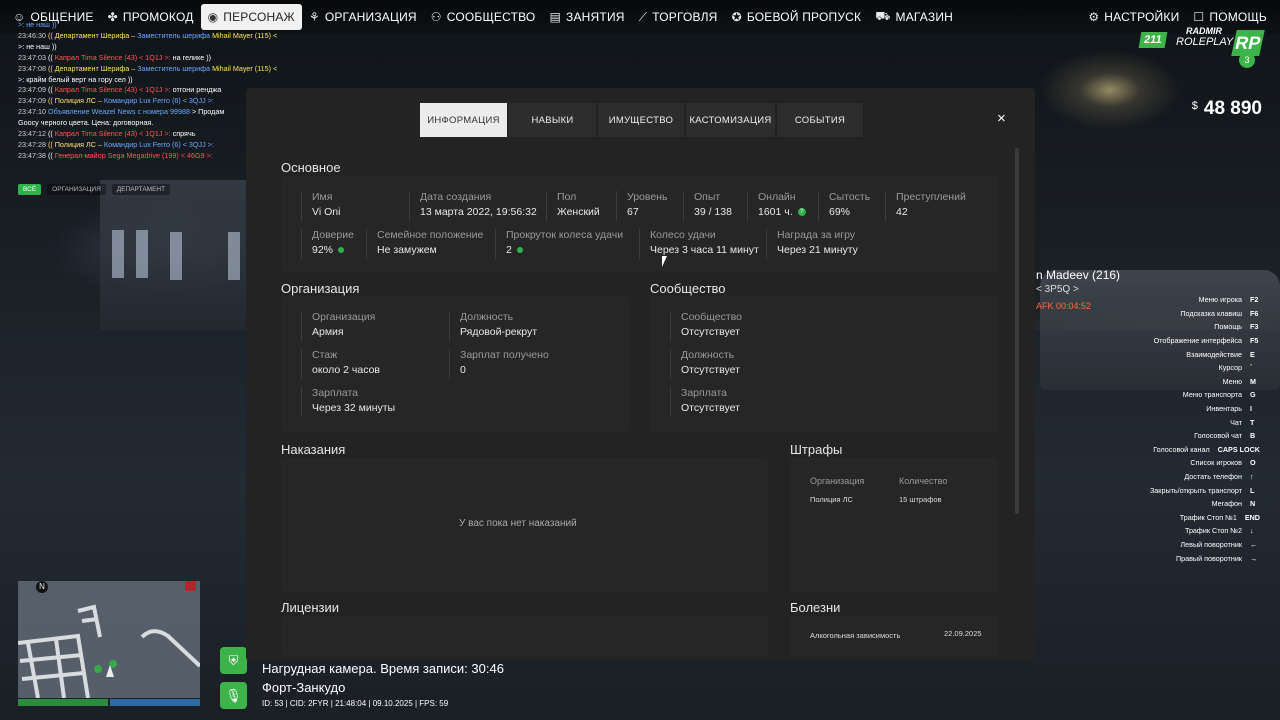 Image resolution: width=1280 pixels, height=720 pixels. Describe the element at coordinates (354, 408) in the screenshot. I see `field-value: Через 32 минуты` at that location.